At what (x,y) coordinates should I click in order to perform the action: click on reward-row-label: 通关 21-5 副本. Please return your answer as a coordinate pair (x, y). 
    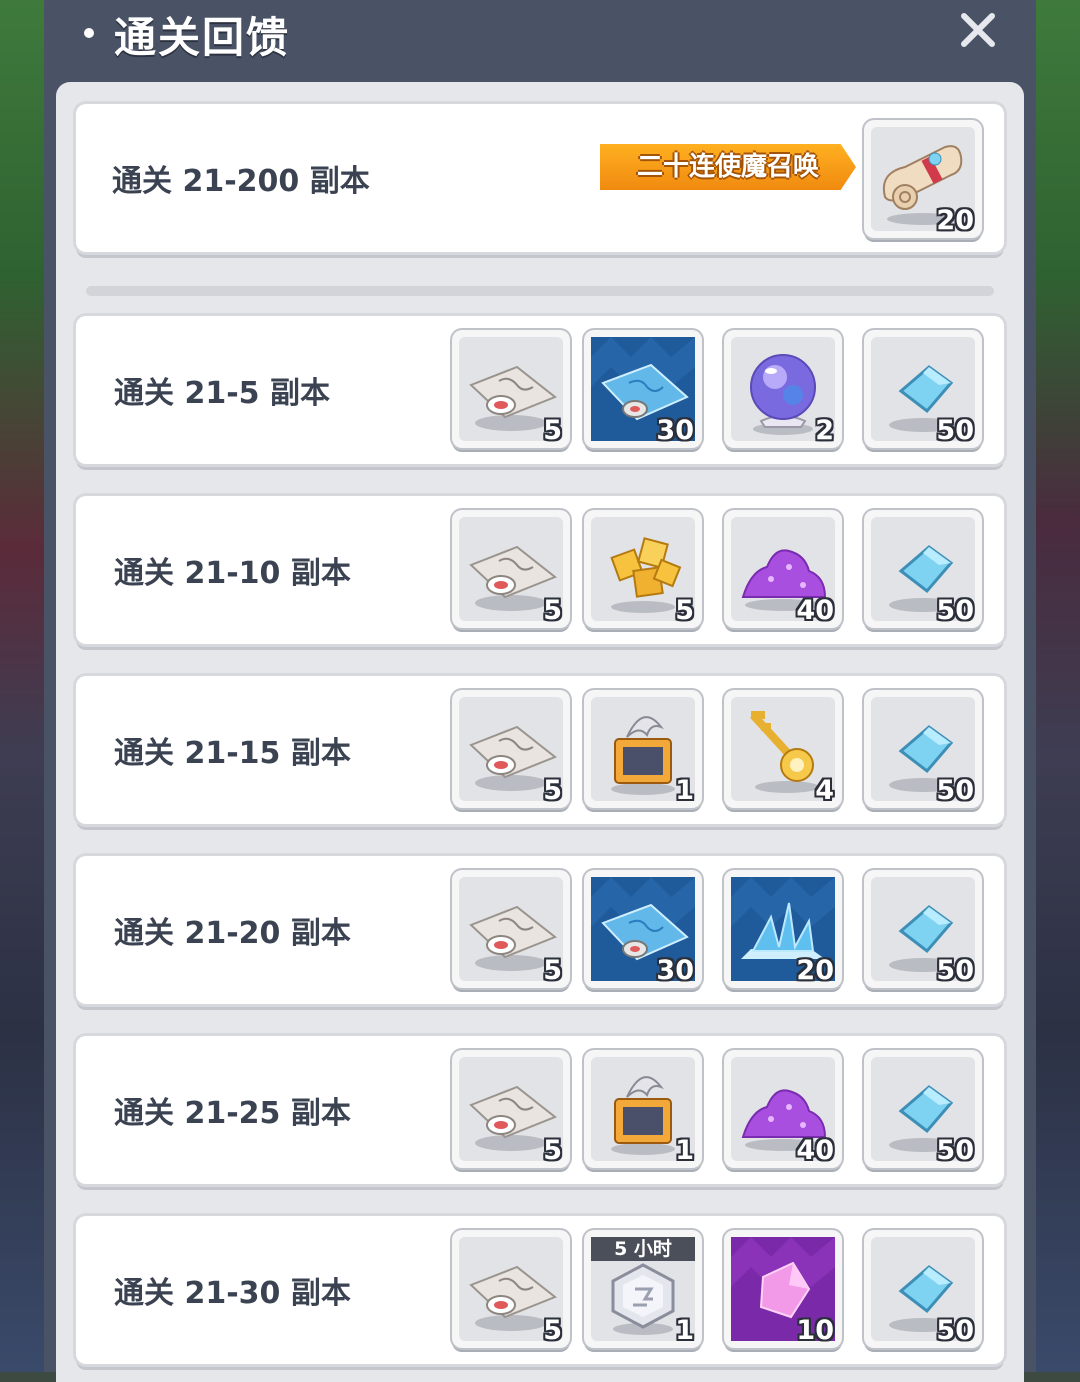
    Looking at the image, I should click on (222, 393).